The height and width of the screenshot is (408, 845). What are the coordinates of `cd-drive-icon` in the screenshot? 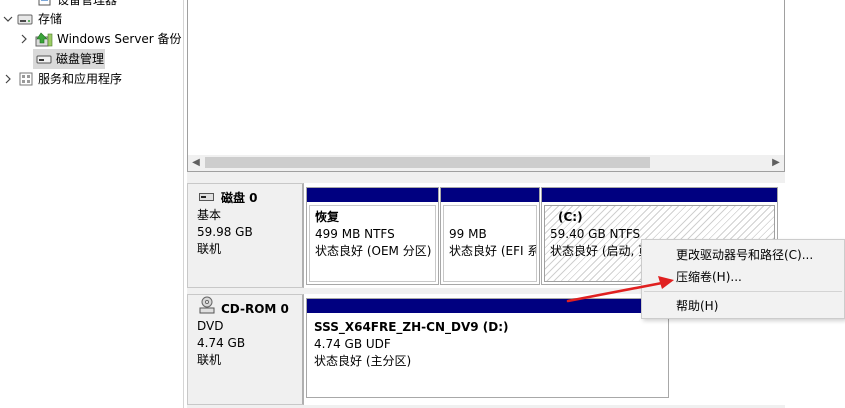 It's located at (207, 307).